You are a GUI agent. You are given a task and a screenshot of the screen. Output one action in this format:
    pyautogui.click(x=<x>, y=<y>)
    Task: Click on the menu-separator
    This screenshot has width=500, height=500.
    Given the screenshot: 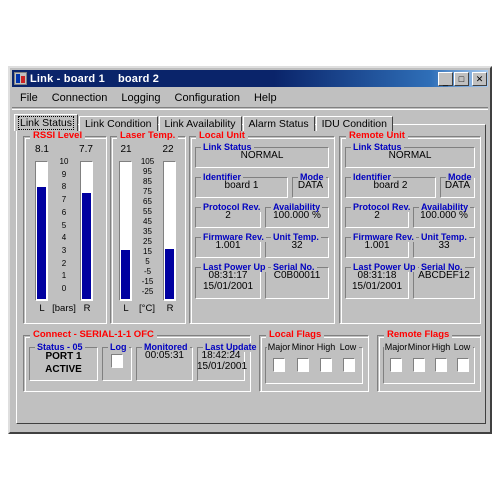 What is the action you would take?
    pyautogui.click(x=250, y=108)
    